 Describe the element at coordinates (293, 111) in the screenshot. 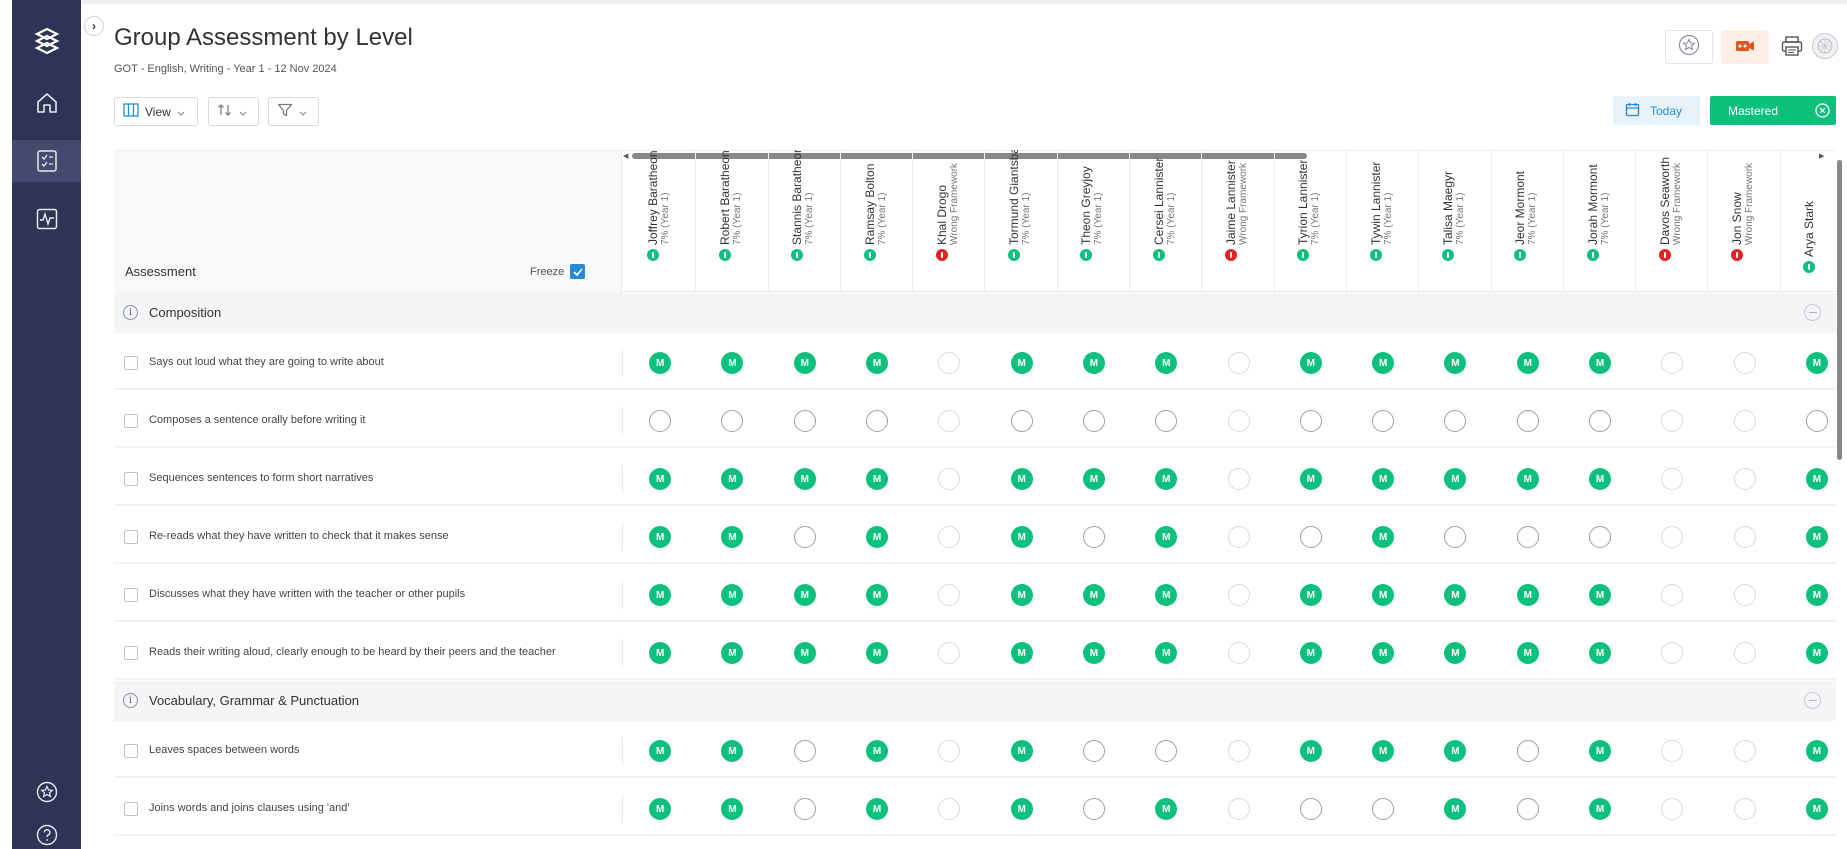

I see `filter-button` at that location.